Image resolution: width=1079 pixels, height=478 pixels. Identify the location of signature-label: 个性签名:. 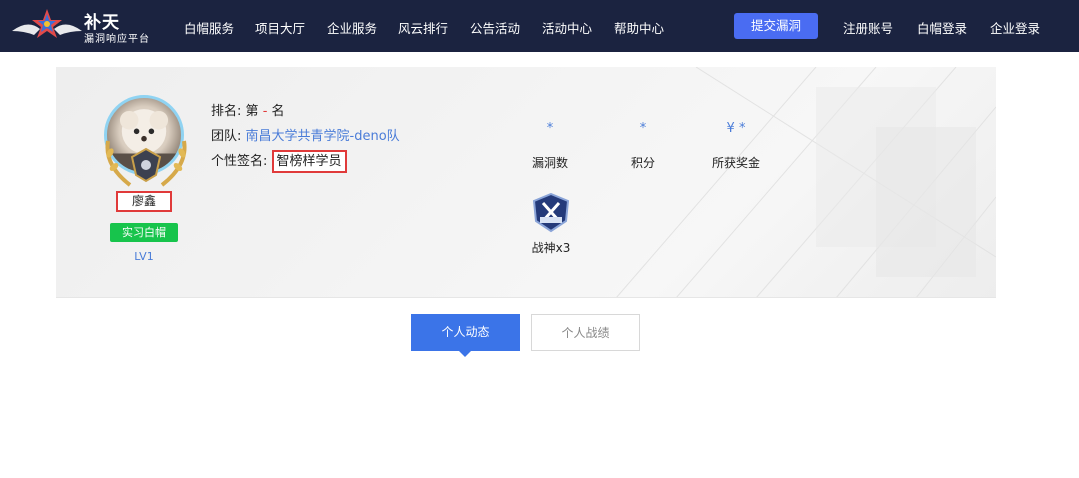
(239, 161).